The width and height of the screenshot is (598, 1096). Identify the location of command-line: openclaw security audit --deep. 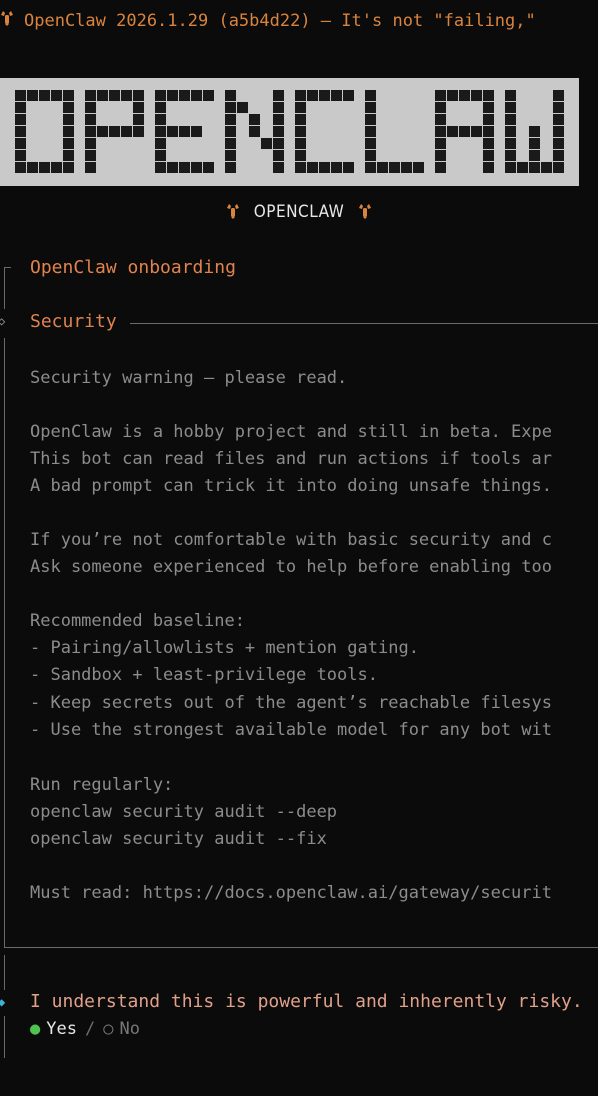
(314, 812).